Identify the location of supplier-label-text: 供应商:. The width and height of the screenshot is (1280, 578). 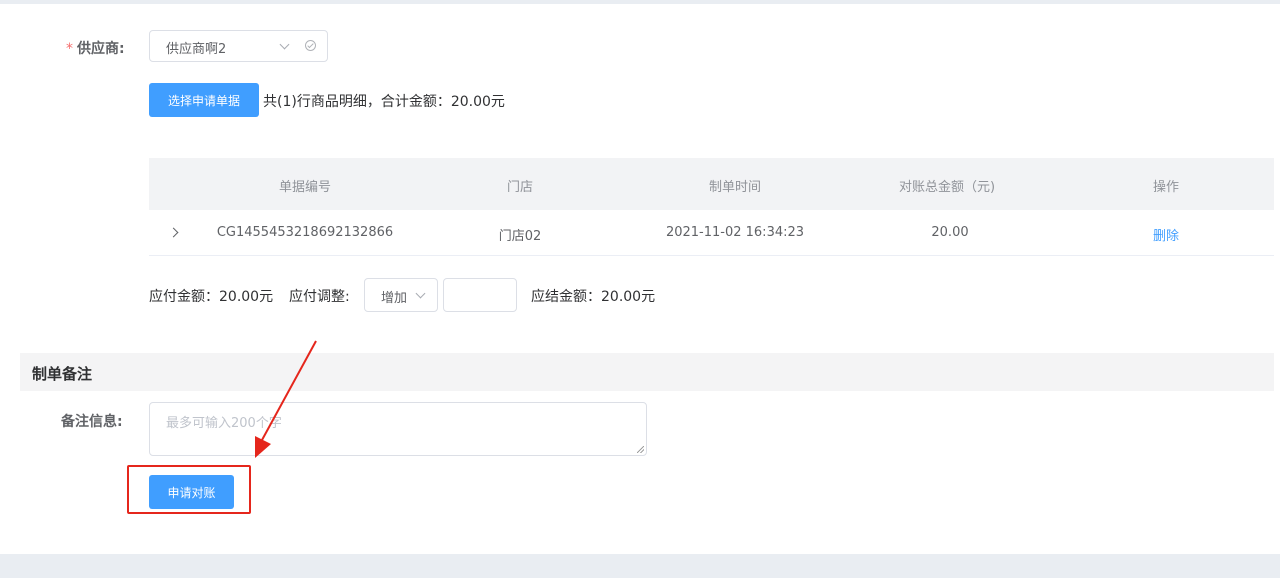
(101, 49).